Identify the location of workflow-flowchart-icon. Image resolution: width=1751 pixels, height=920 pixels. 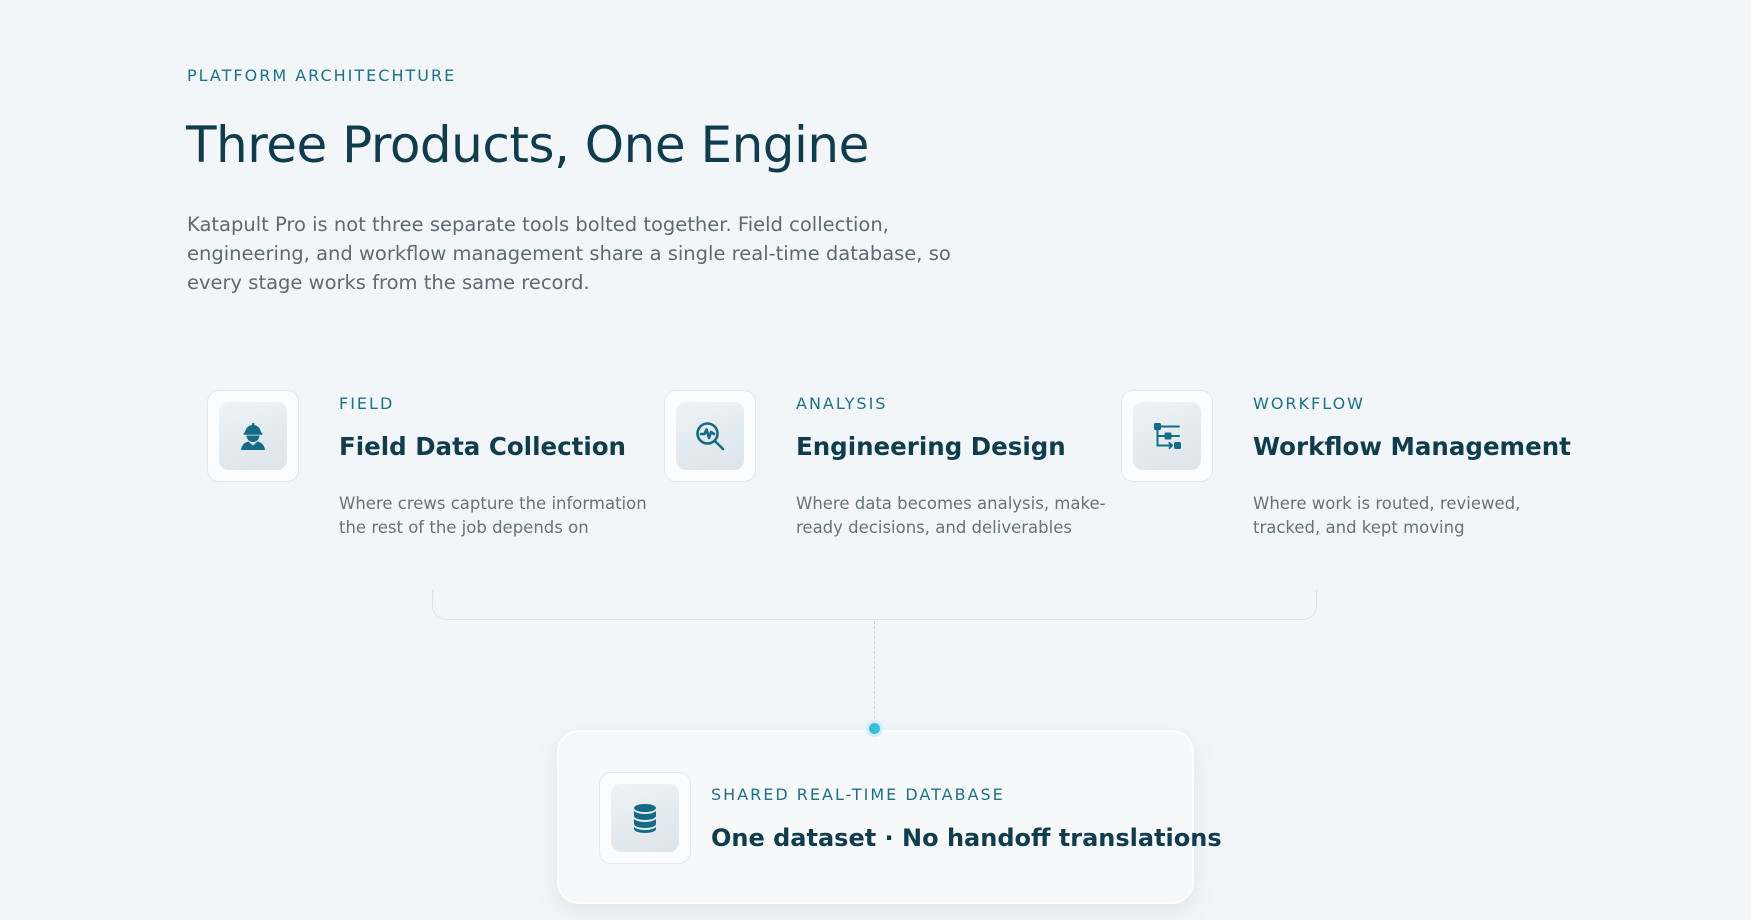
(1167, 436).